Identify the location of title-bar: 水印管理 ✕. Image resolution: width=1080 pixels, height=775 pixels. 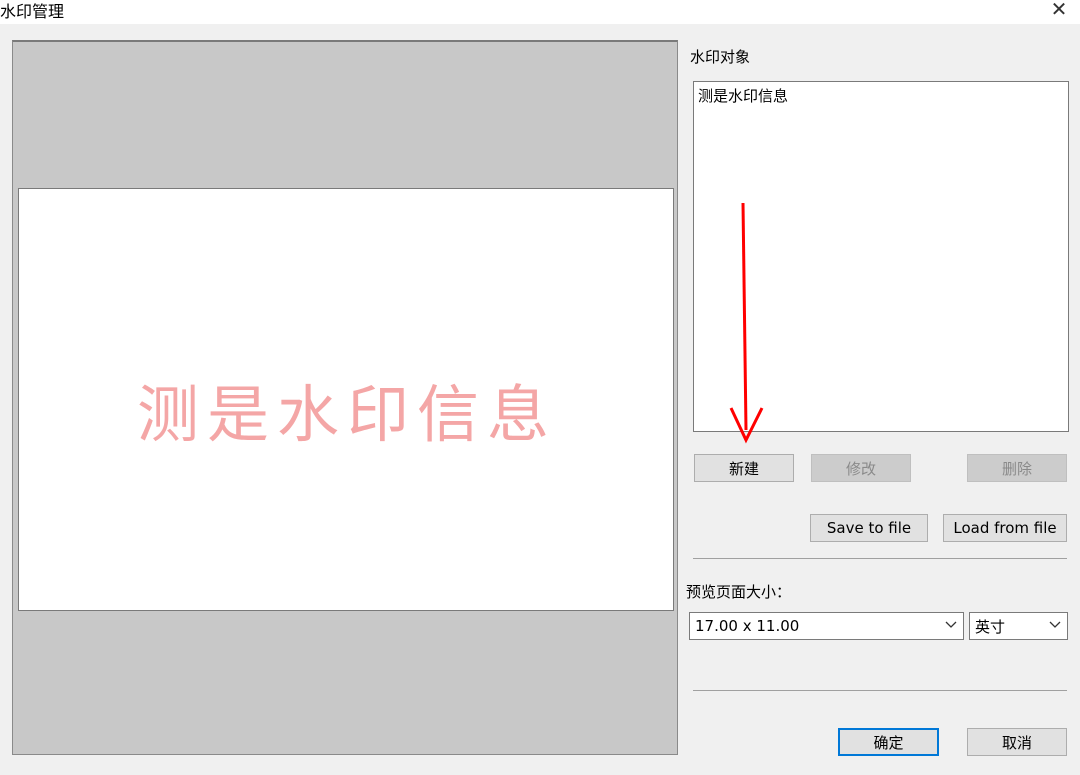
(540, 12).